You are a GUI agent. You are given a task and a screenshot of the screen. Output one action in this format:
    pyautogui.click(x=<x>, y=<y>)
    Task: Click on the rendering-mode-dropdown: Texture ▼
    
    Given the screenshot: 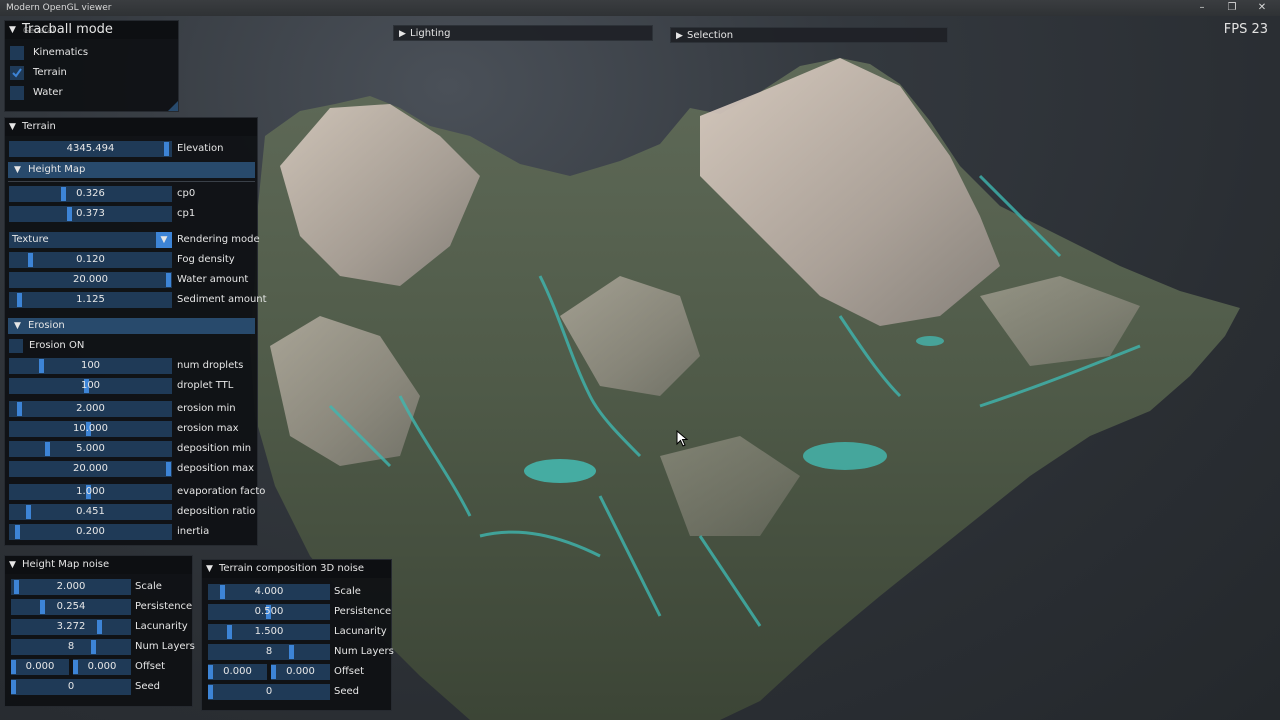 What is the action you would take?
    pyautogui.click(x=90, y=240)
    